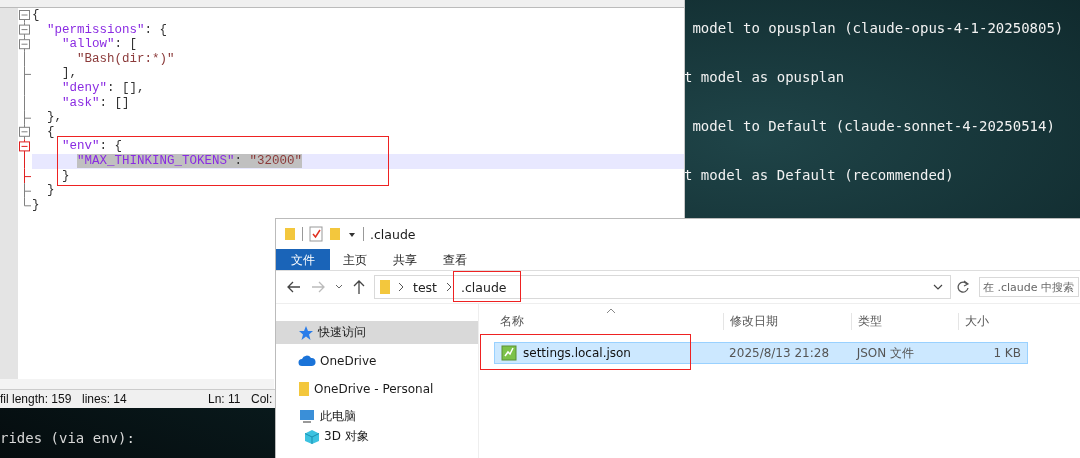  What do you see at coordinates (107, 30) in the screenshot?
I see `code-line: "permissions": {` at bounding box center [107, 30].